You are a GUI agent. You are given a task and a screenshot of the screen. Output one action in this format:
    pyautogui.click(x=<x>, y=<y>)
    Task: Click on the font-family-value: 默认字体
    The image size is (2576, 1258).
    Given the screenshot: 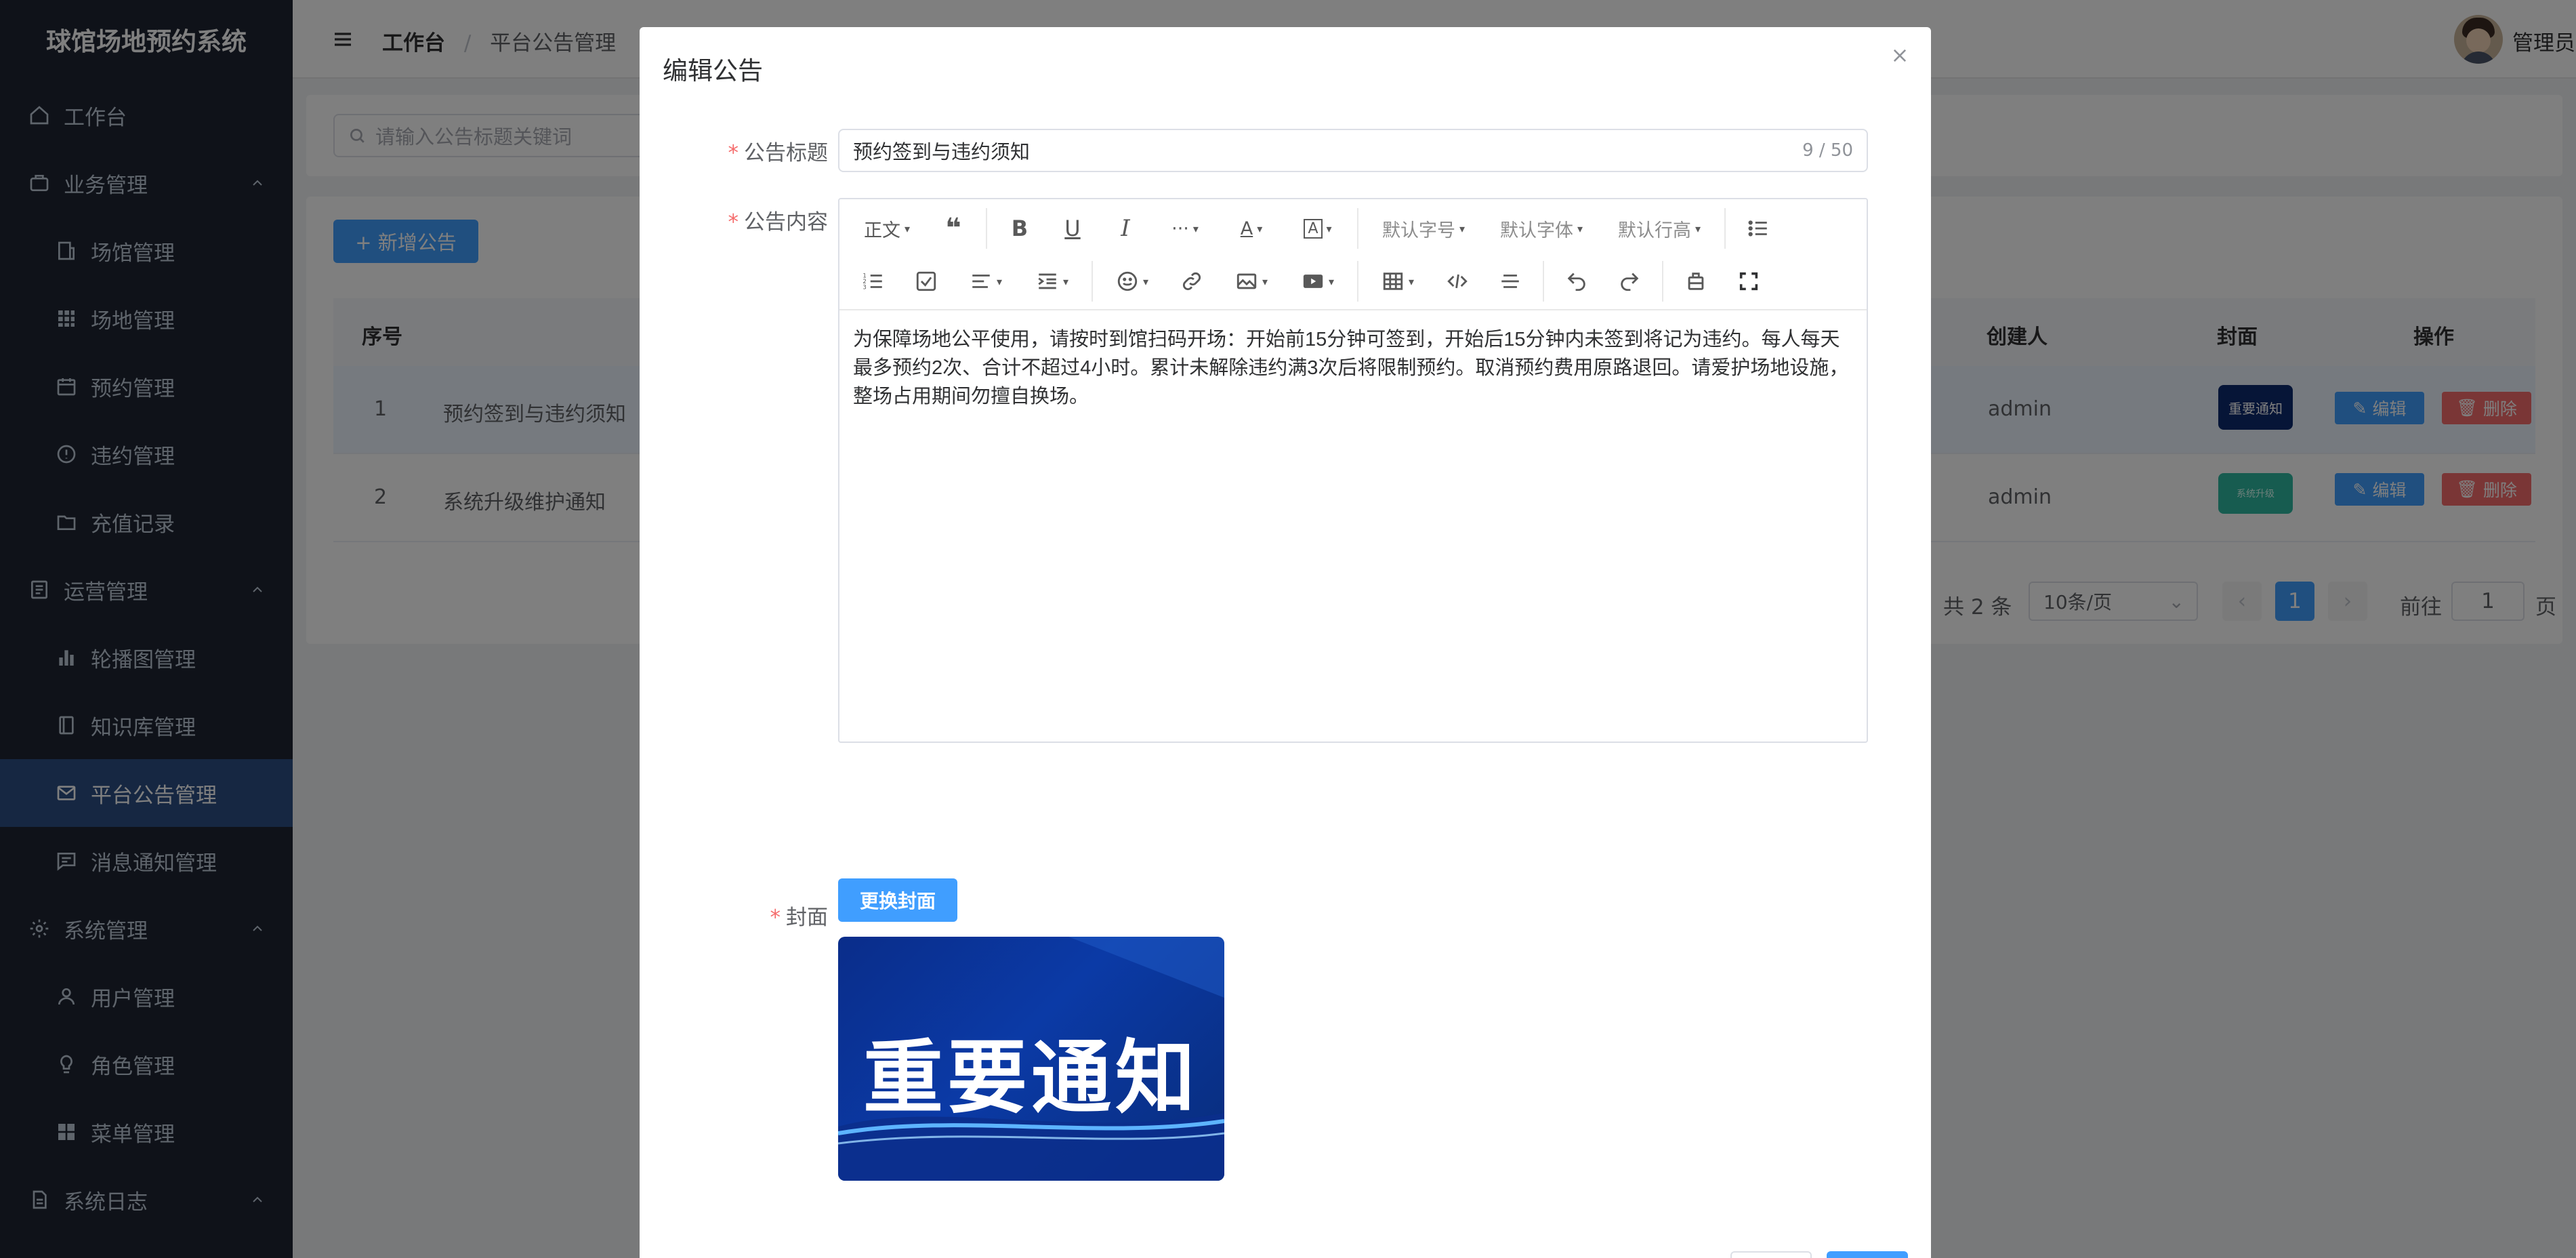 What is the action you would take?
    pyautogui.click(x=1536, y=230)
    